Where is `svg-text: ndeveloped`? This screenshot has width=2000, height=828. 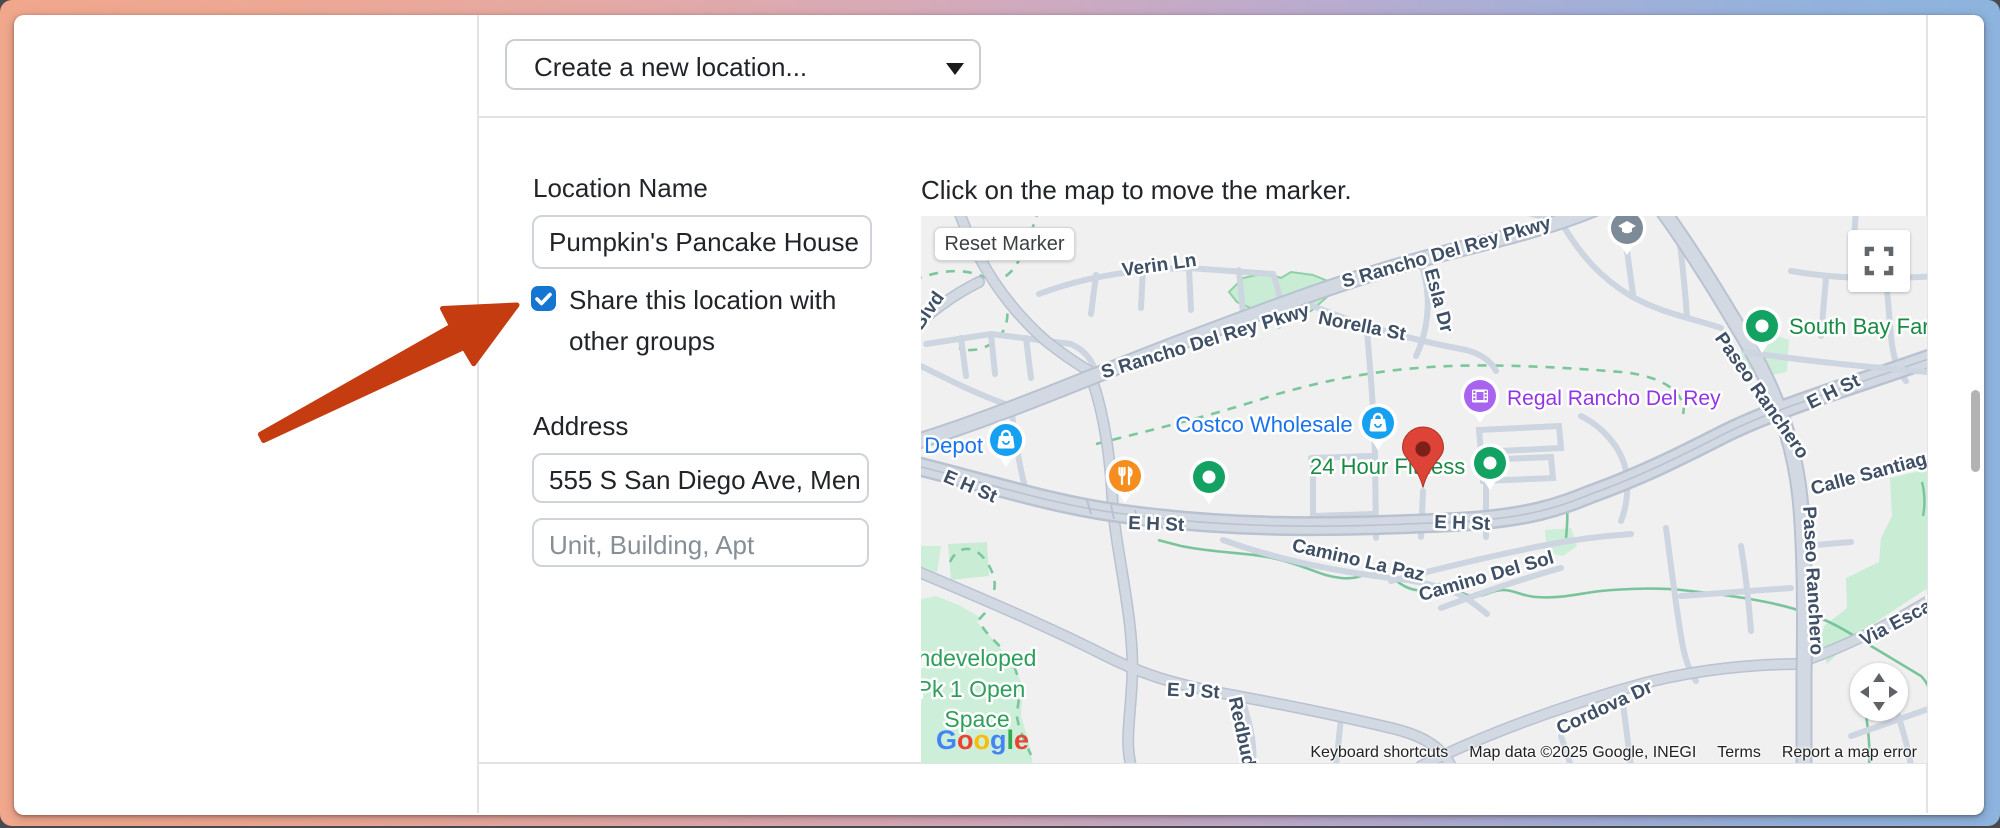
svg-text: ndeveloped is located at coordinates (978, 658).